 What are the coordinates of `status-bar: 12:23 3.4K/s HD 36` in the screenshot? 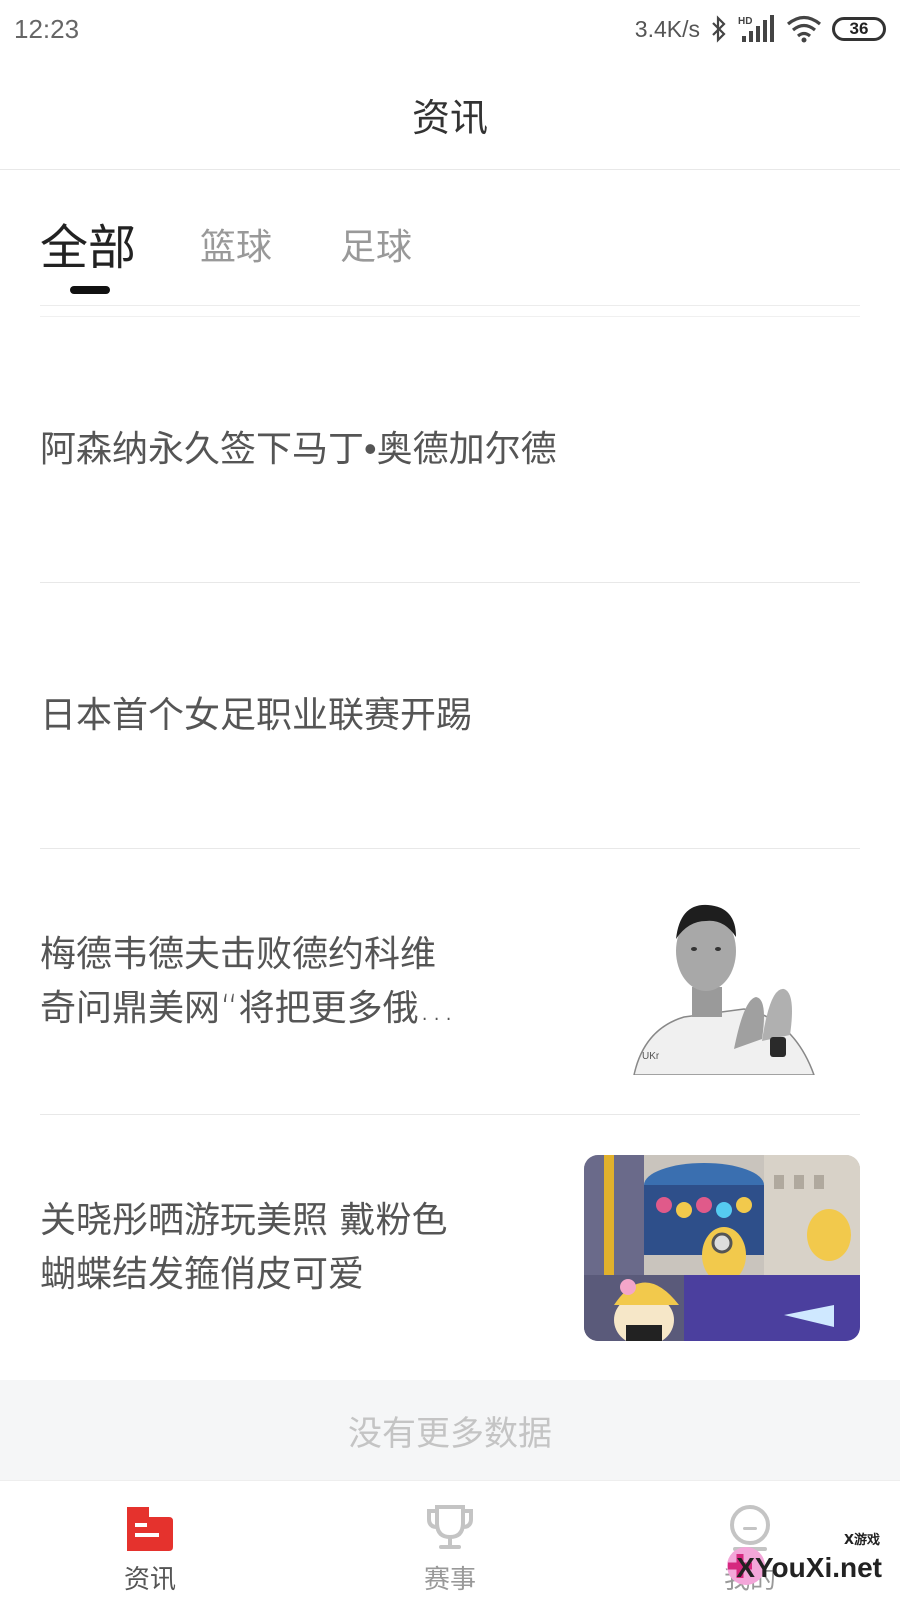 It's located at (450, 30).